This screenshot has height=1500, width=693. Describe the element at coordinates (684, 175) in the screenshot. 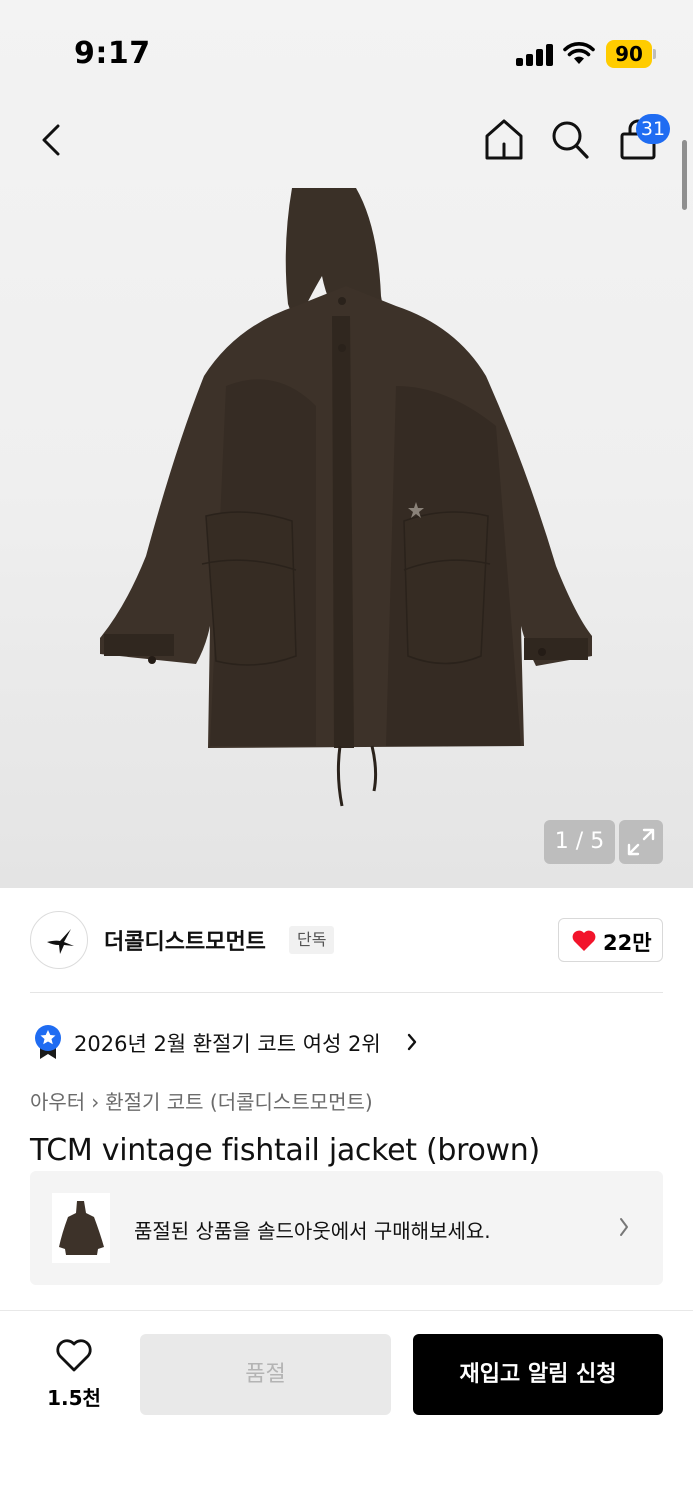

I see `scrollbar-thumb` at that location.